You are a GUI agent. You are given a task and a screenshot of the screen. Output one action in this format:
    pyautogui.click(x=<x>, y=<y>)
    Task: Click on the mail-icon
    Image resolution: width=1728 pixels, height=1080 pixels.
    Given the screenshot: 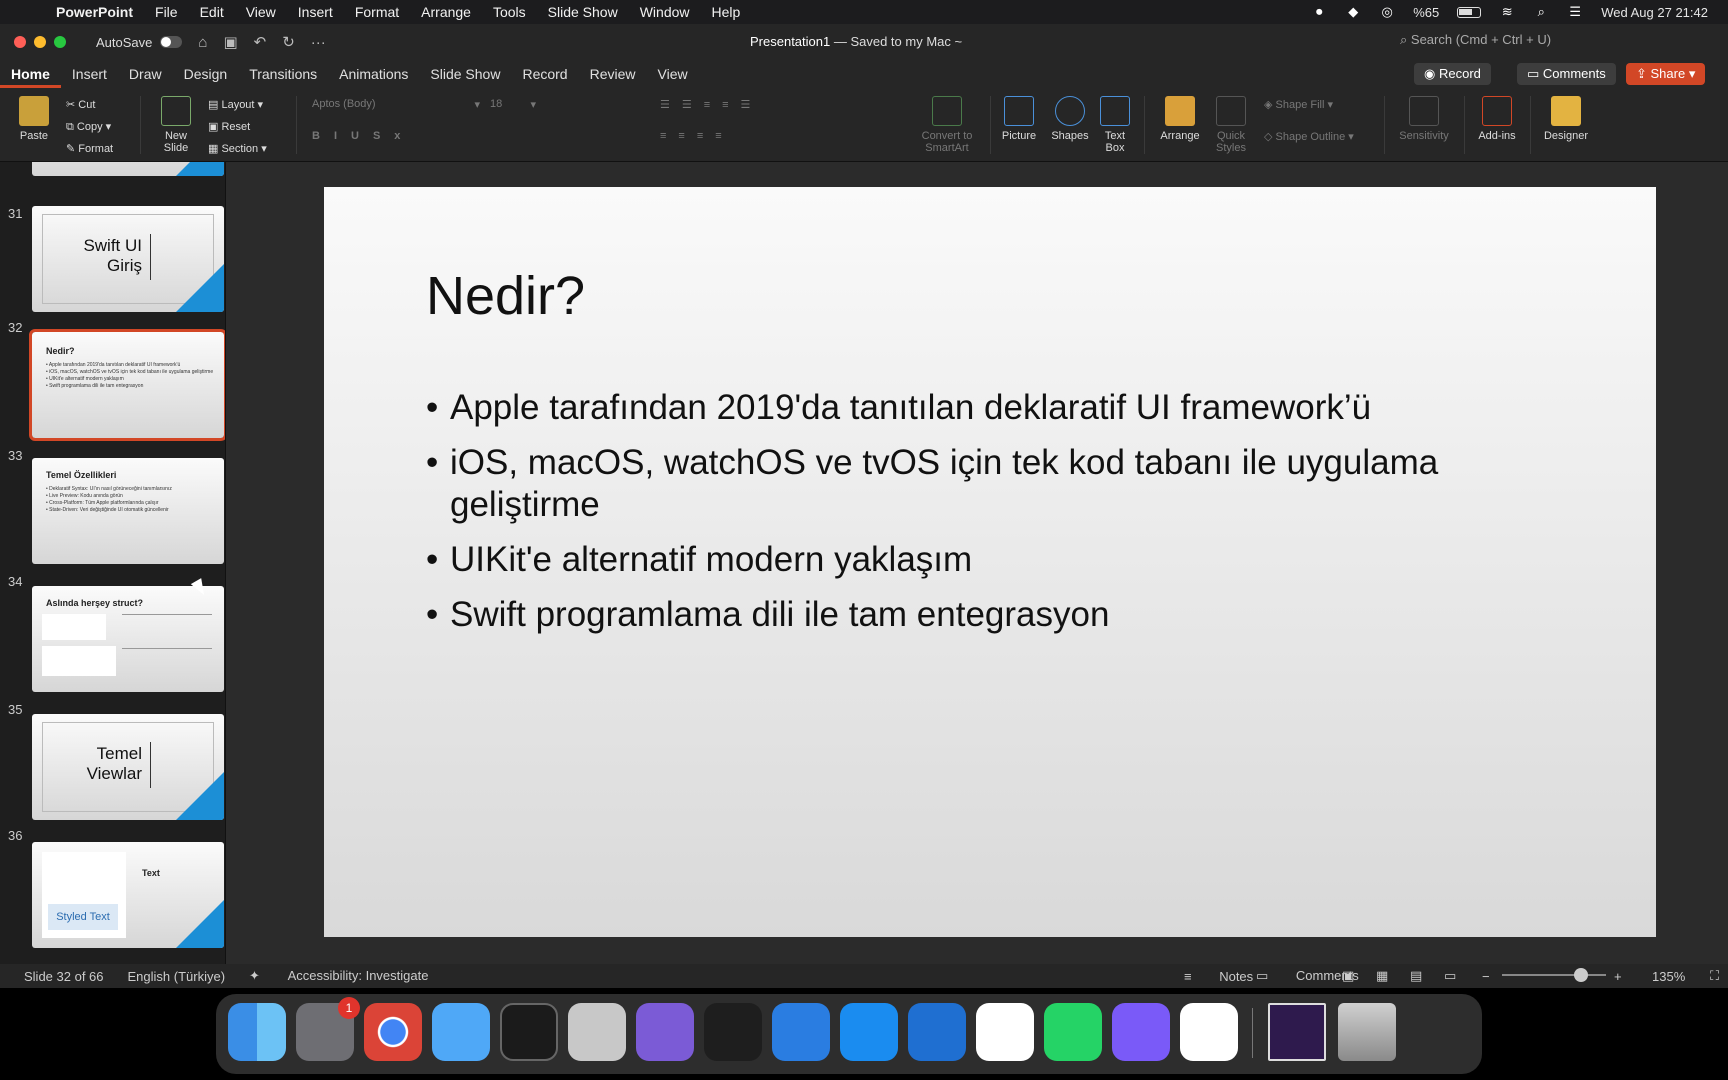 What is the action you would take?
    pyautogui.click(x=461, y=1032)
    